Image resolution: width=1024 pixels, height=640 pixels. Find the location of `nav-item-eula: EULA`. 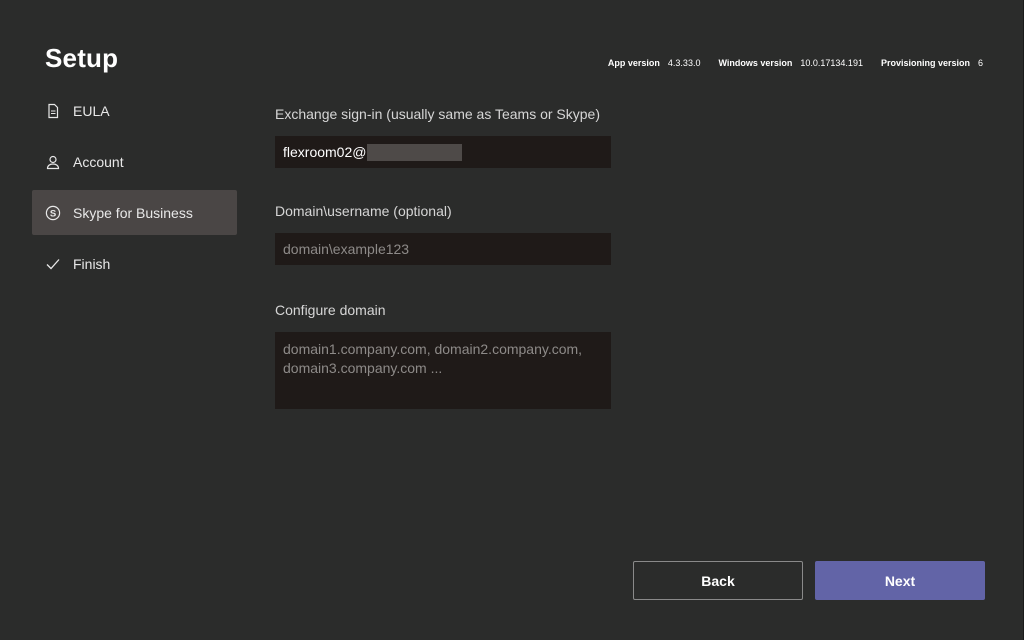

nav-item-eula: EULA is located at coordinates (134, 110).